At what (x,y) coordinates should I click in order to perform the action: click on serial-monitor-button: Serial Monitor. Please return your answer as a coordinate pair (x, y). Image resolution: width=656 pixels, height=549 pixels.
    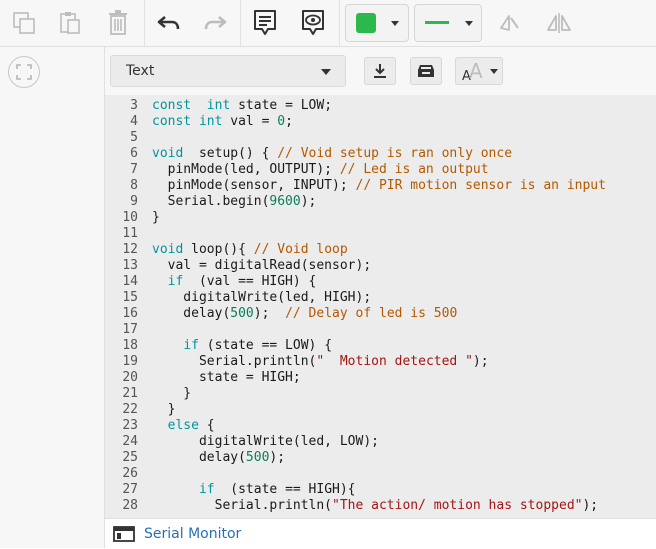
    Looking at the image, I should click on (192, 534).